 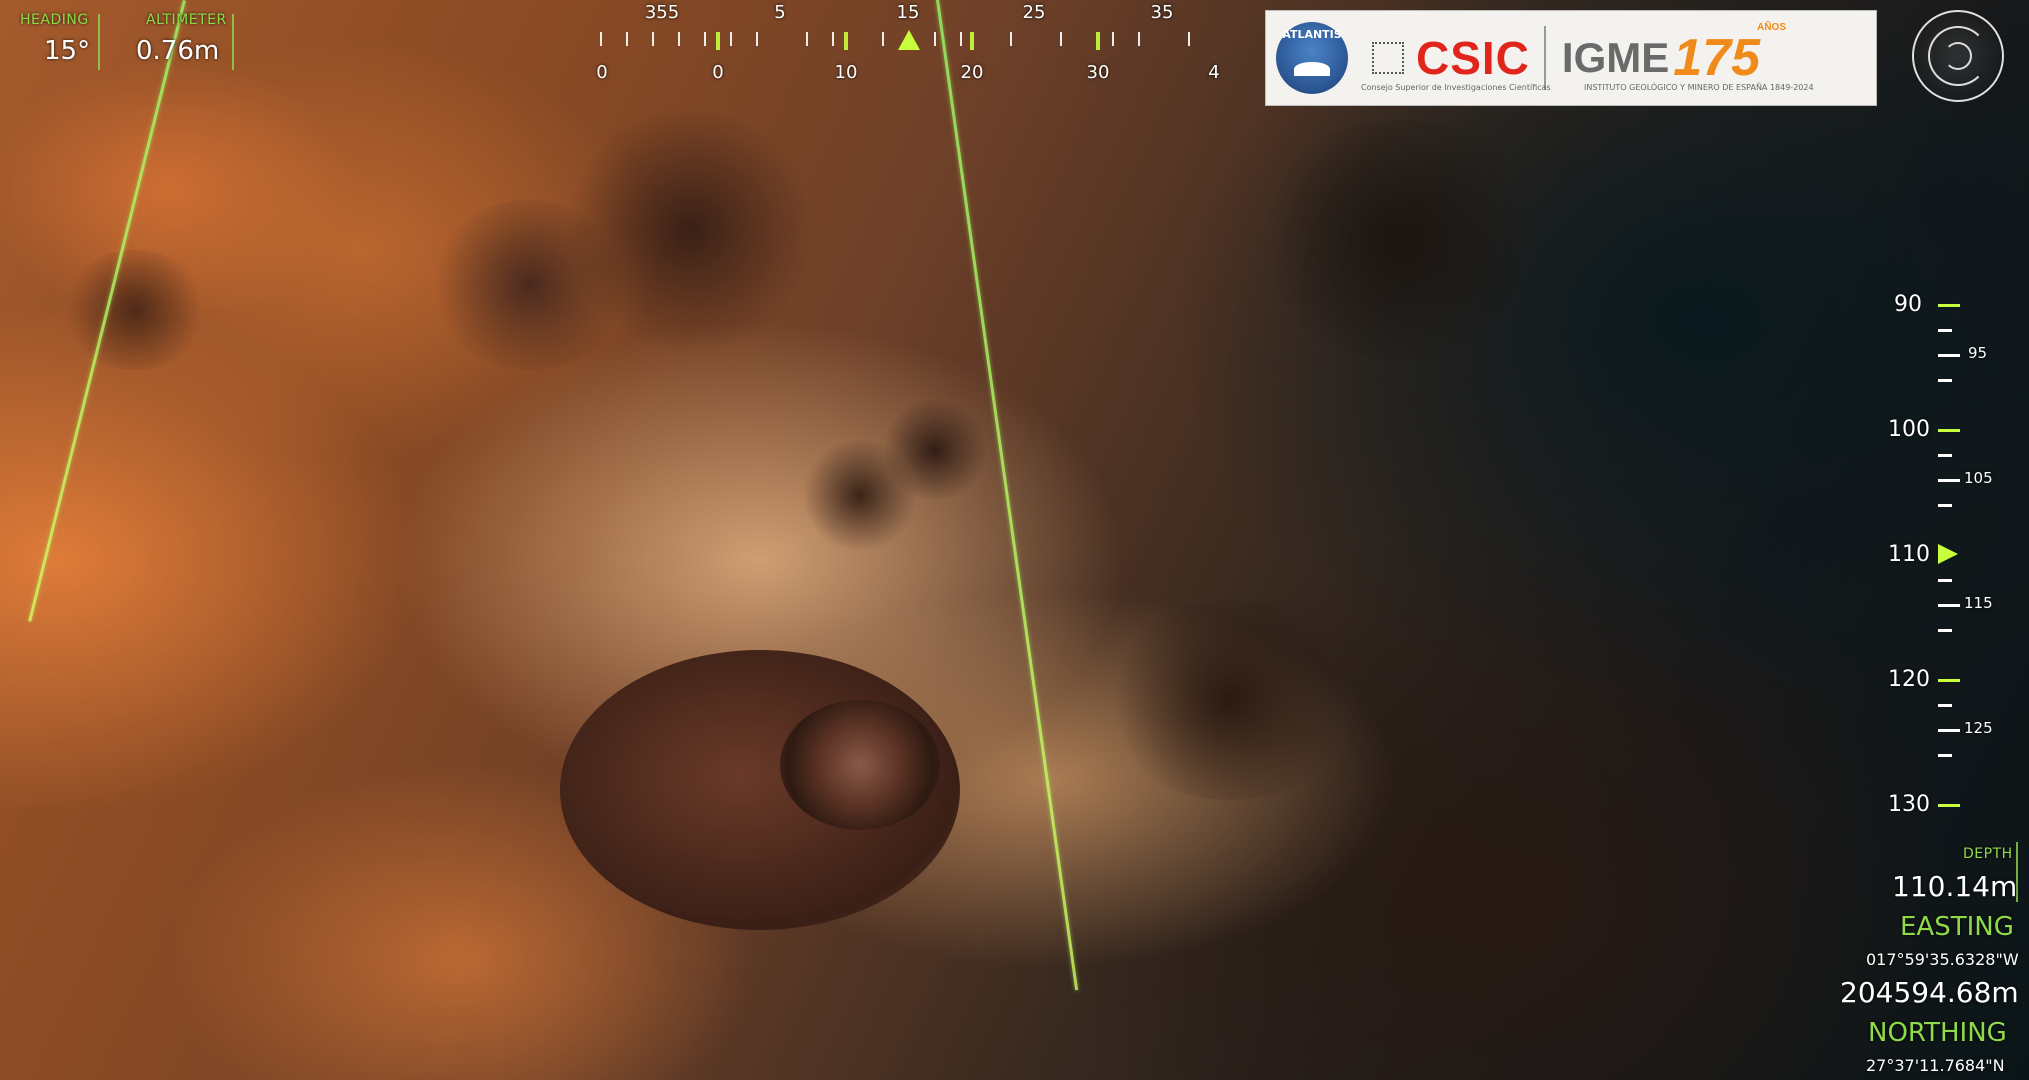 What do you see at coordinates (67, 51) in the screenshot?
I see `heading-value: 15°` at bounding box center [67, 51].